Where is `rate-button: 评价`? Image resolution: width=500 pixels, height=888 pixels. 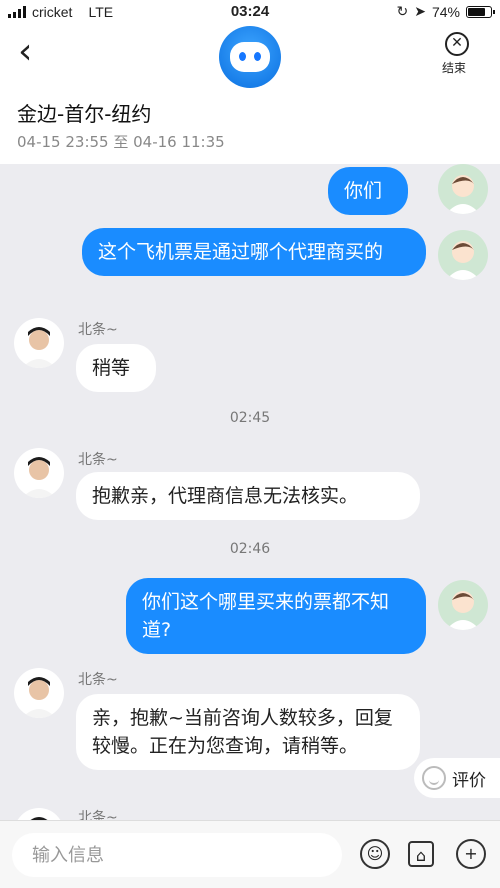
rate-button: 评价 is located at coordinates (457, 778).